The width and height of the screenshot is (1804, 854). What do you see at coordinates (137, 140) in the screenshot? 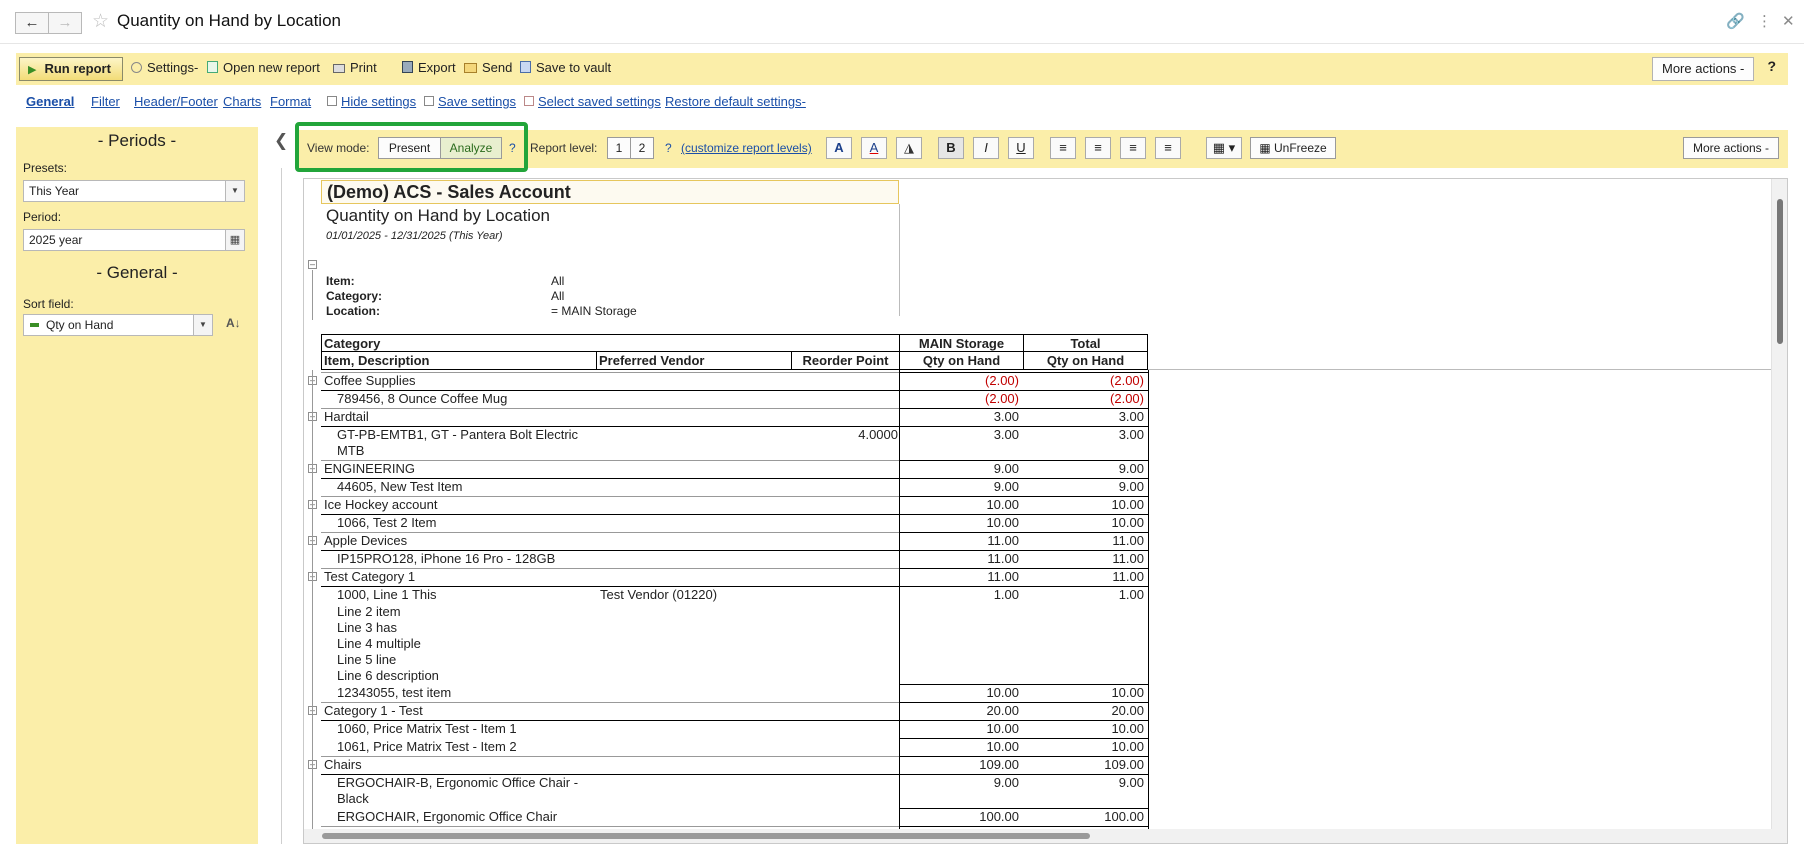
I see `periods-section-title: - Periods -` at bounding box center [137, 140].